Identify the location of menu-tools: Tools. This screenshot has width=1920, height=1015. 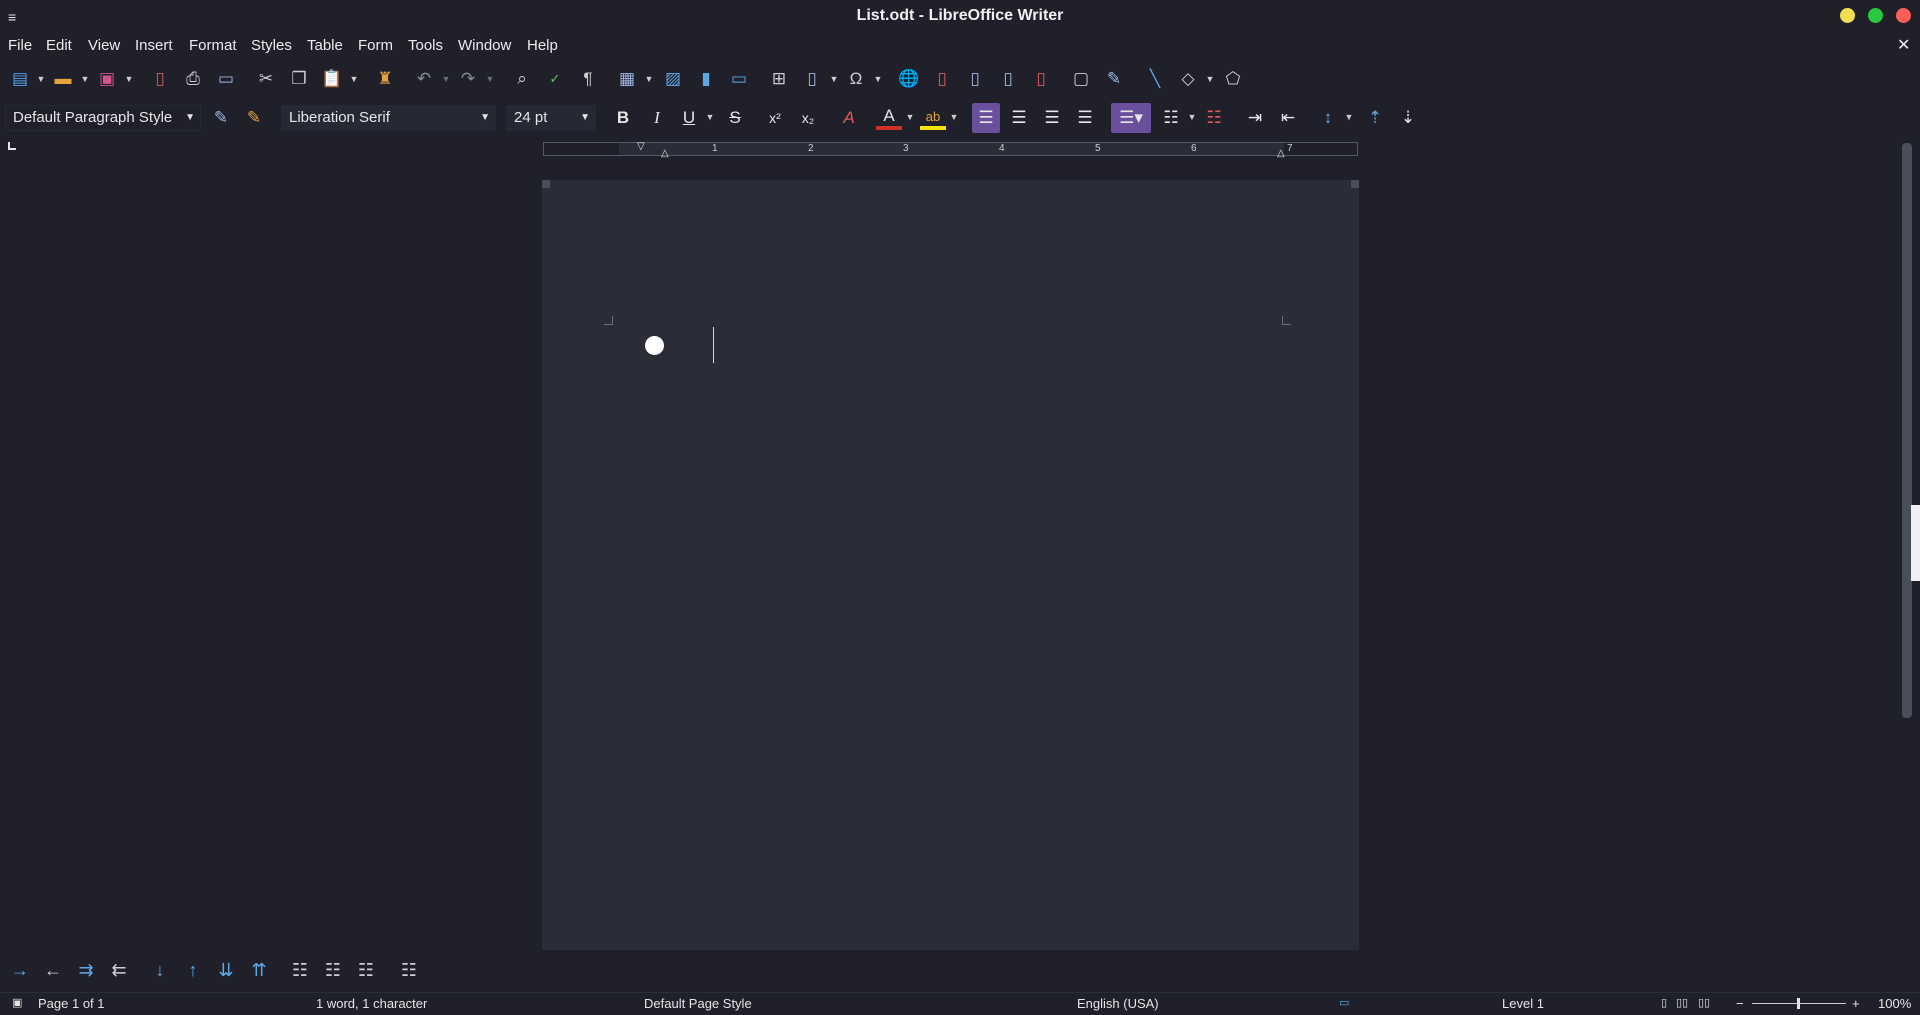
(425, 45).